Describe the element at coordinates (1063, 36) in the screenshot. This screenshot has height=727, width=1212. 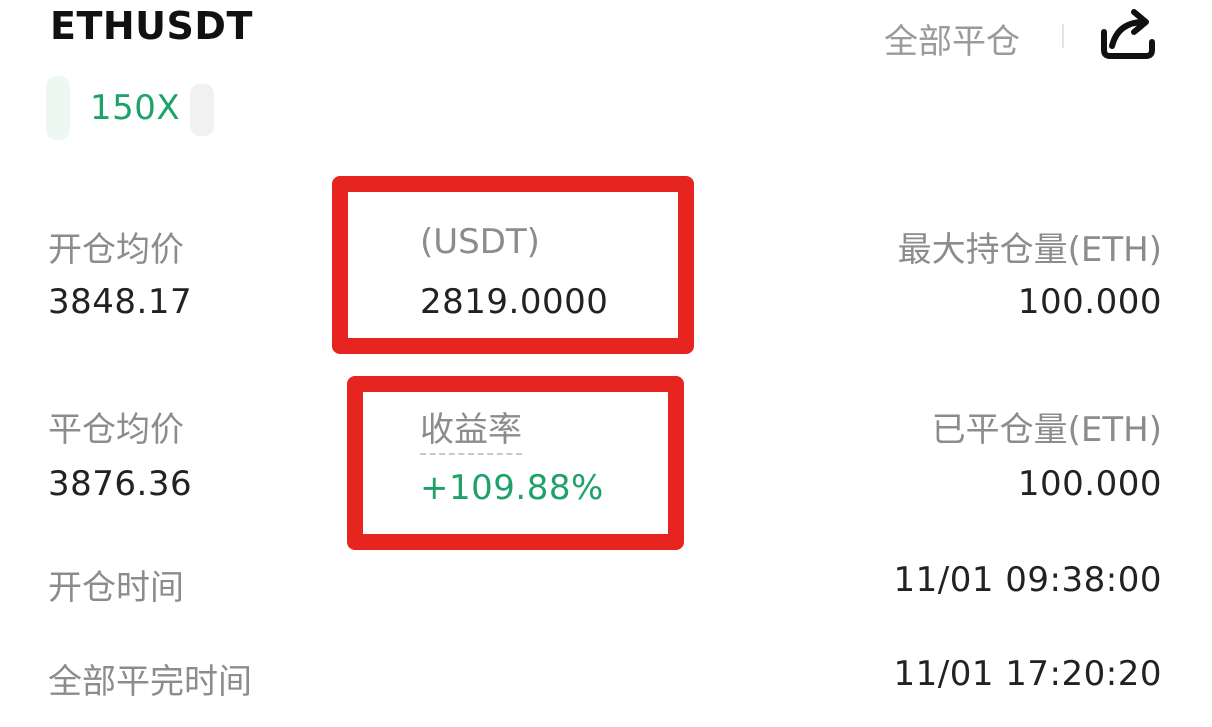
I see `header-divider` at that location.